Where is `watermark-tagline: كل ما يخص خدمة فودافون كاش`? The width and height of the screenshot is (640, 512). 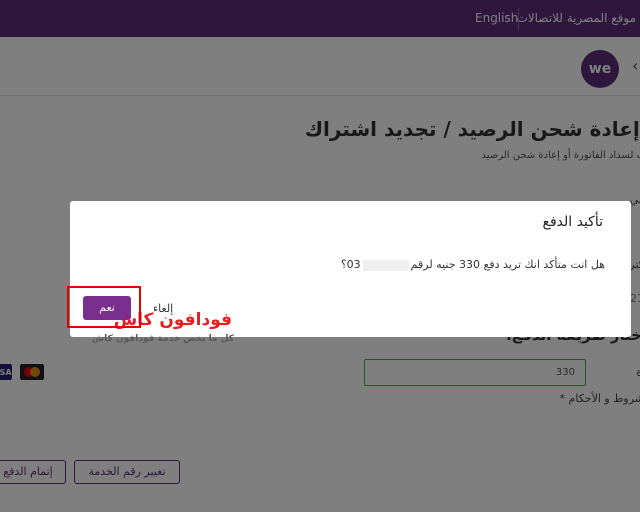 watermark-tagline: كل ما يخص خدمة فودافون كاش is located at coordinates (162, 339).